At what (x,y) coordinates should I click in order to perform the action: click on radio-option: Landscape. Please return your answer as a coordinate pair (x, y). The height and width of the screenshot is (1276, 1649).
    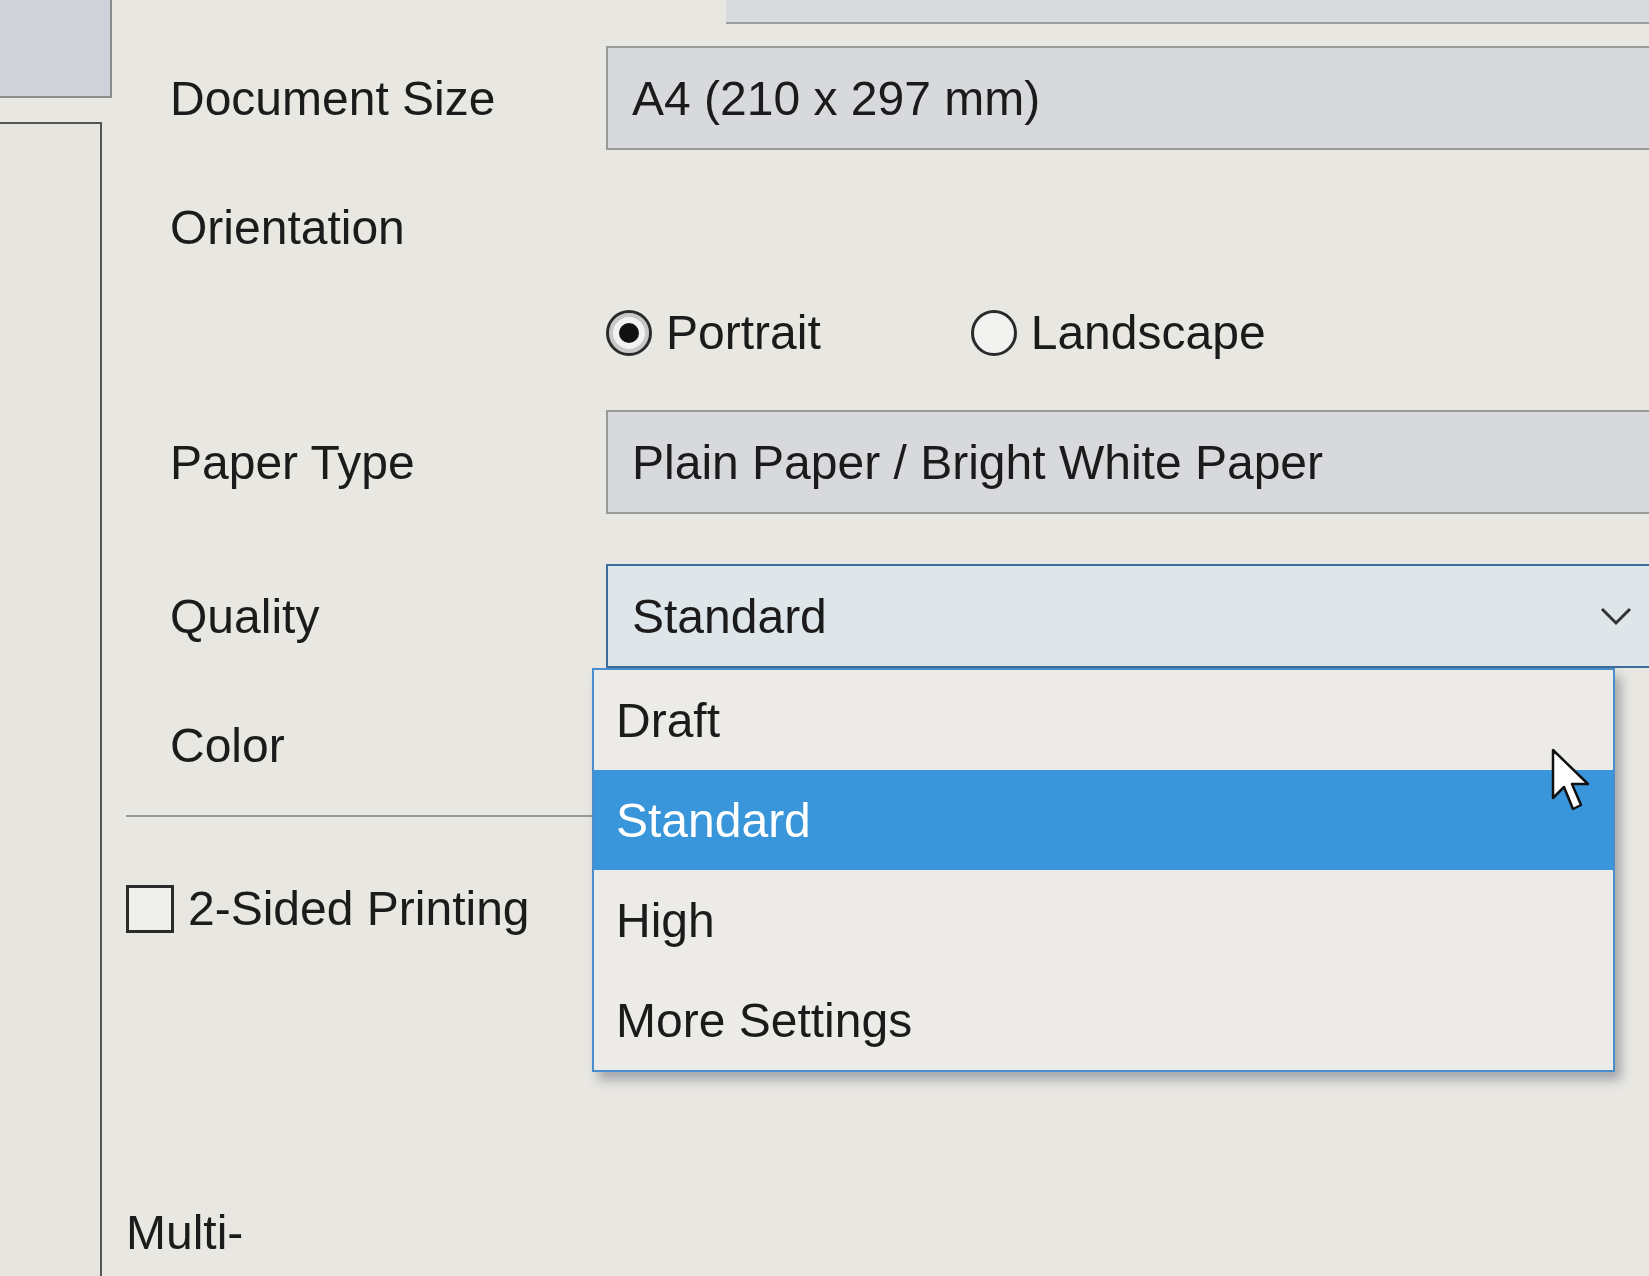
    Looking at the image, I should click on (1118, 332).